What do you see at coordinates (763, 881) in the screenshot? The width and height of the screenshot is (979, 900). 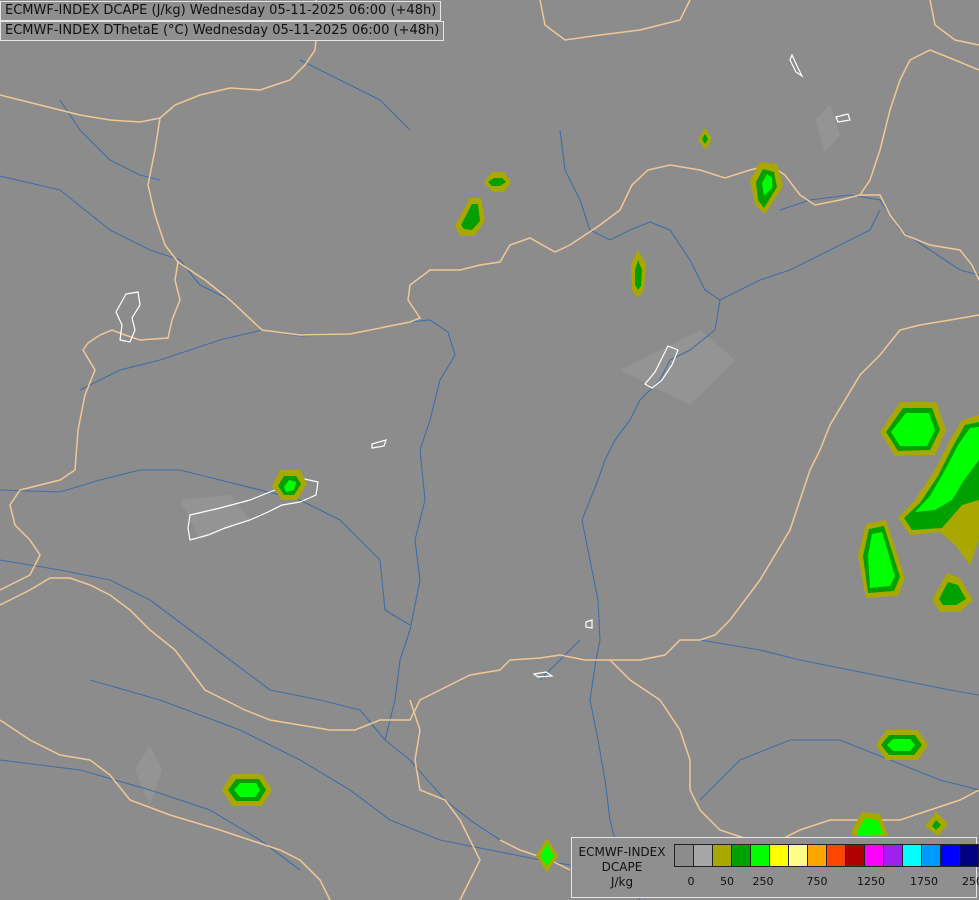 I see `legend-tick-label: 250` at bounding box center [763, 881].